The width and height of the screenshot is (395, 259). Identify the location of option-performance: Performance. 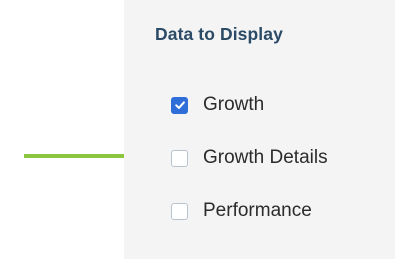
(241, 211).